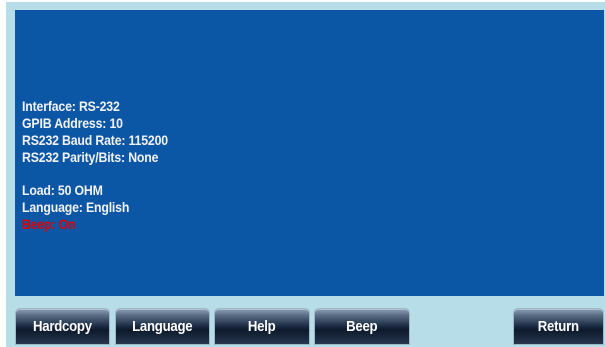  What do you see at coordinates (90, 157) in the screenshot?
I see `parity-bits-line: RS232 Parity/Bits: None` at bounding box center [90, 157].